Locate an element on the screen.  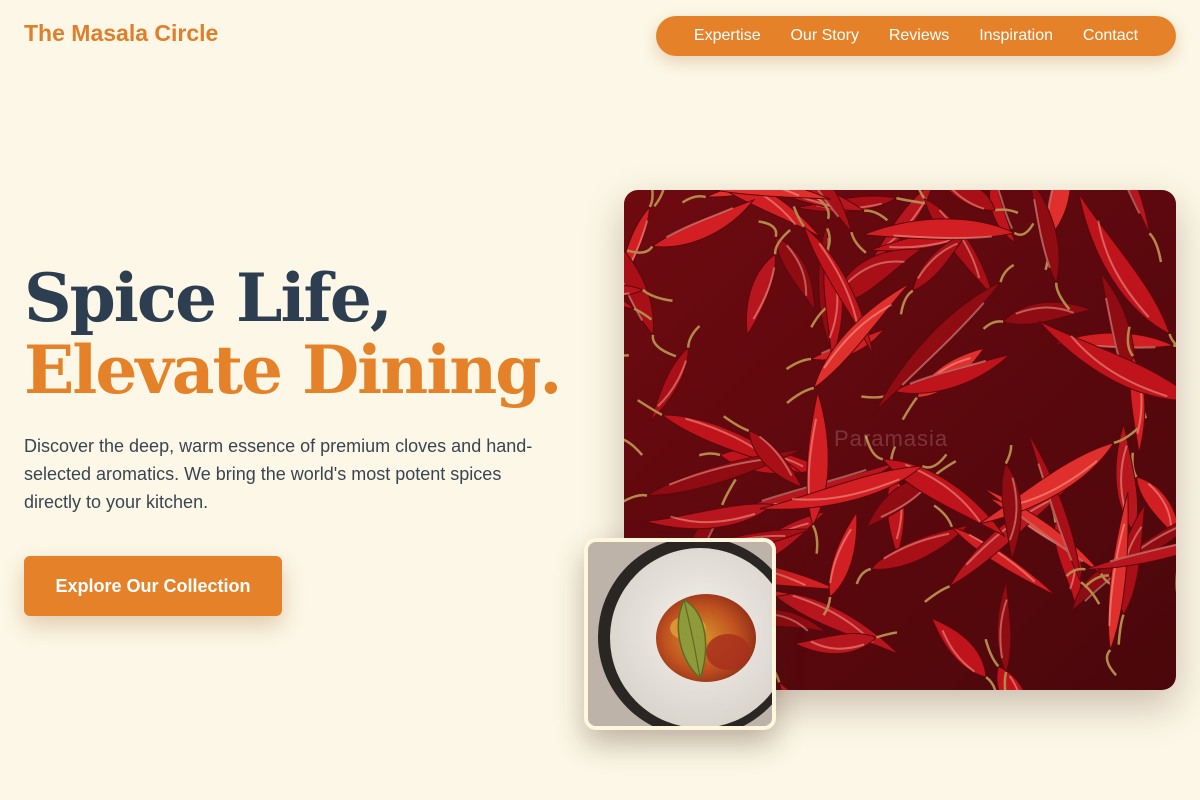
hero-title: Spice Life, Elevate Dining. is located at coordinates (293, 334).